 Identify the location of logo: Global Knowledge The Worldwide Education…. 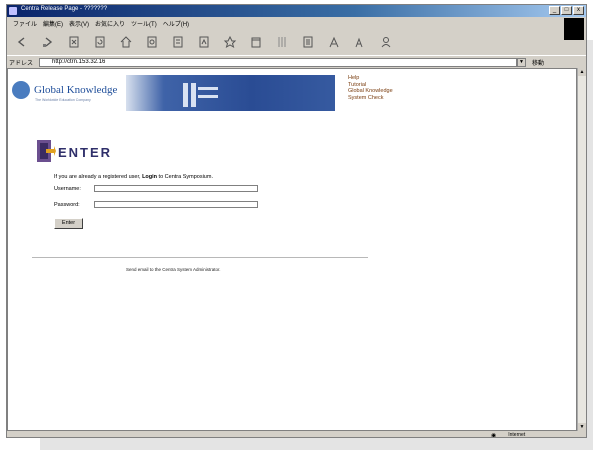
(69, 93).